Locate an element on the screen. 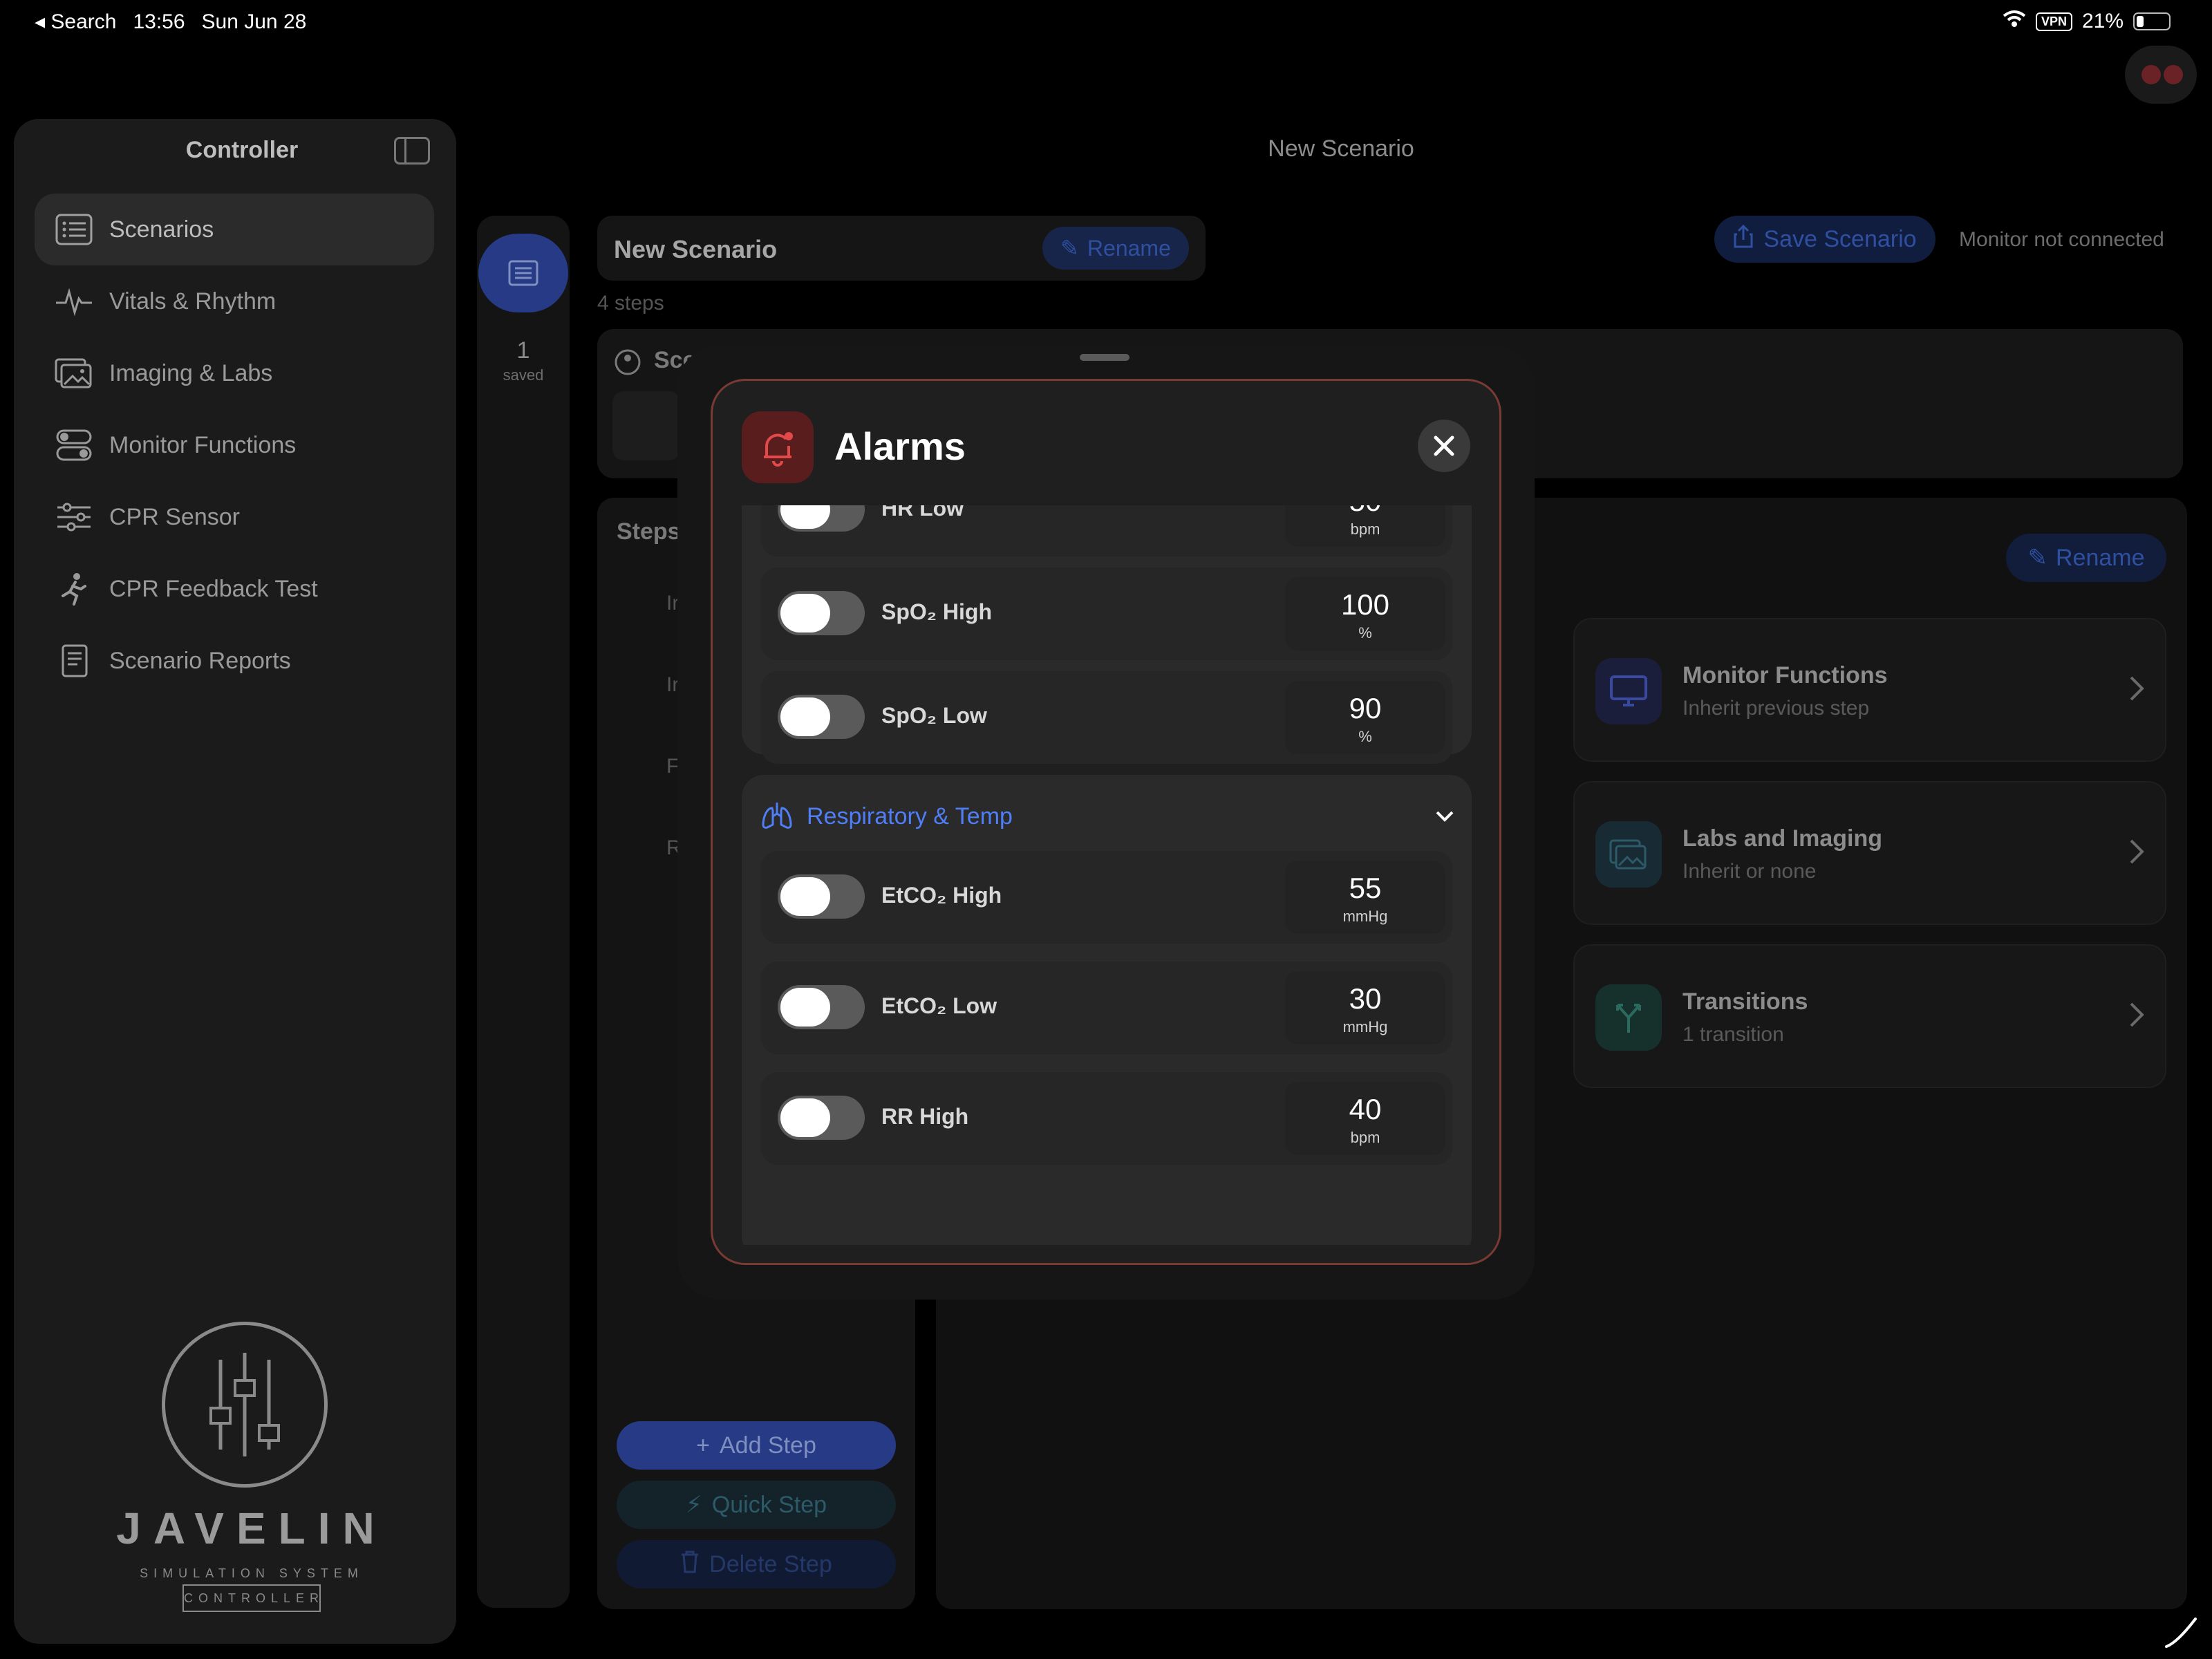  alarm-value: 90 is located at coordinates (1365, 708).